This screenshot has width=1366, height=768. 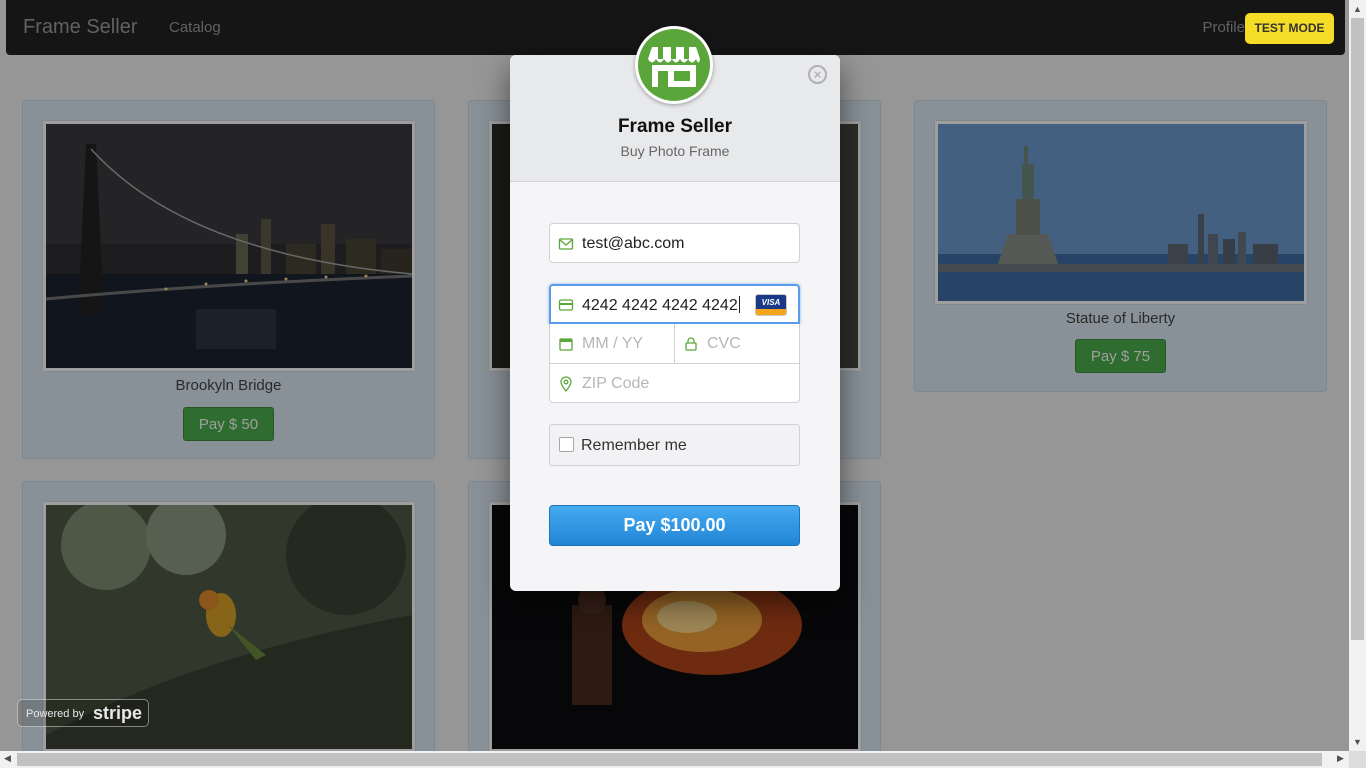 I want to click on email-value: test@abc.com, so click(x=633, y=243).